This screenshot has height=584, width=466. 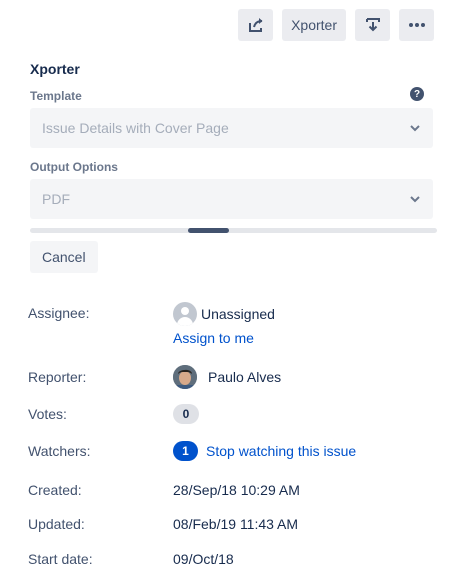 I want to click on reporter-label: Reporter:, so click(x=57, y=377).